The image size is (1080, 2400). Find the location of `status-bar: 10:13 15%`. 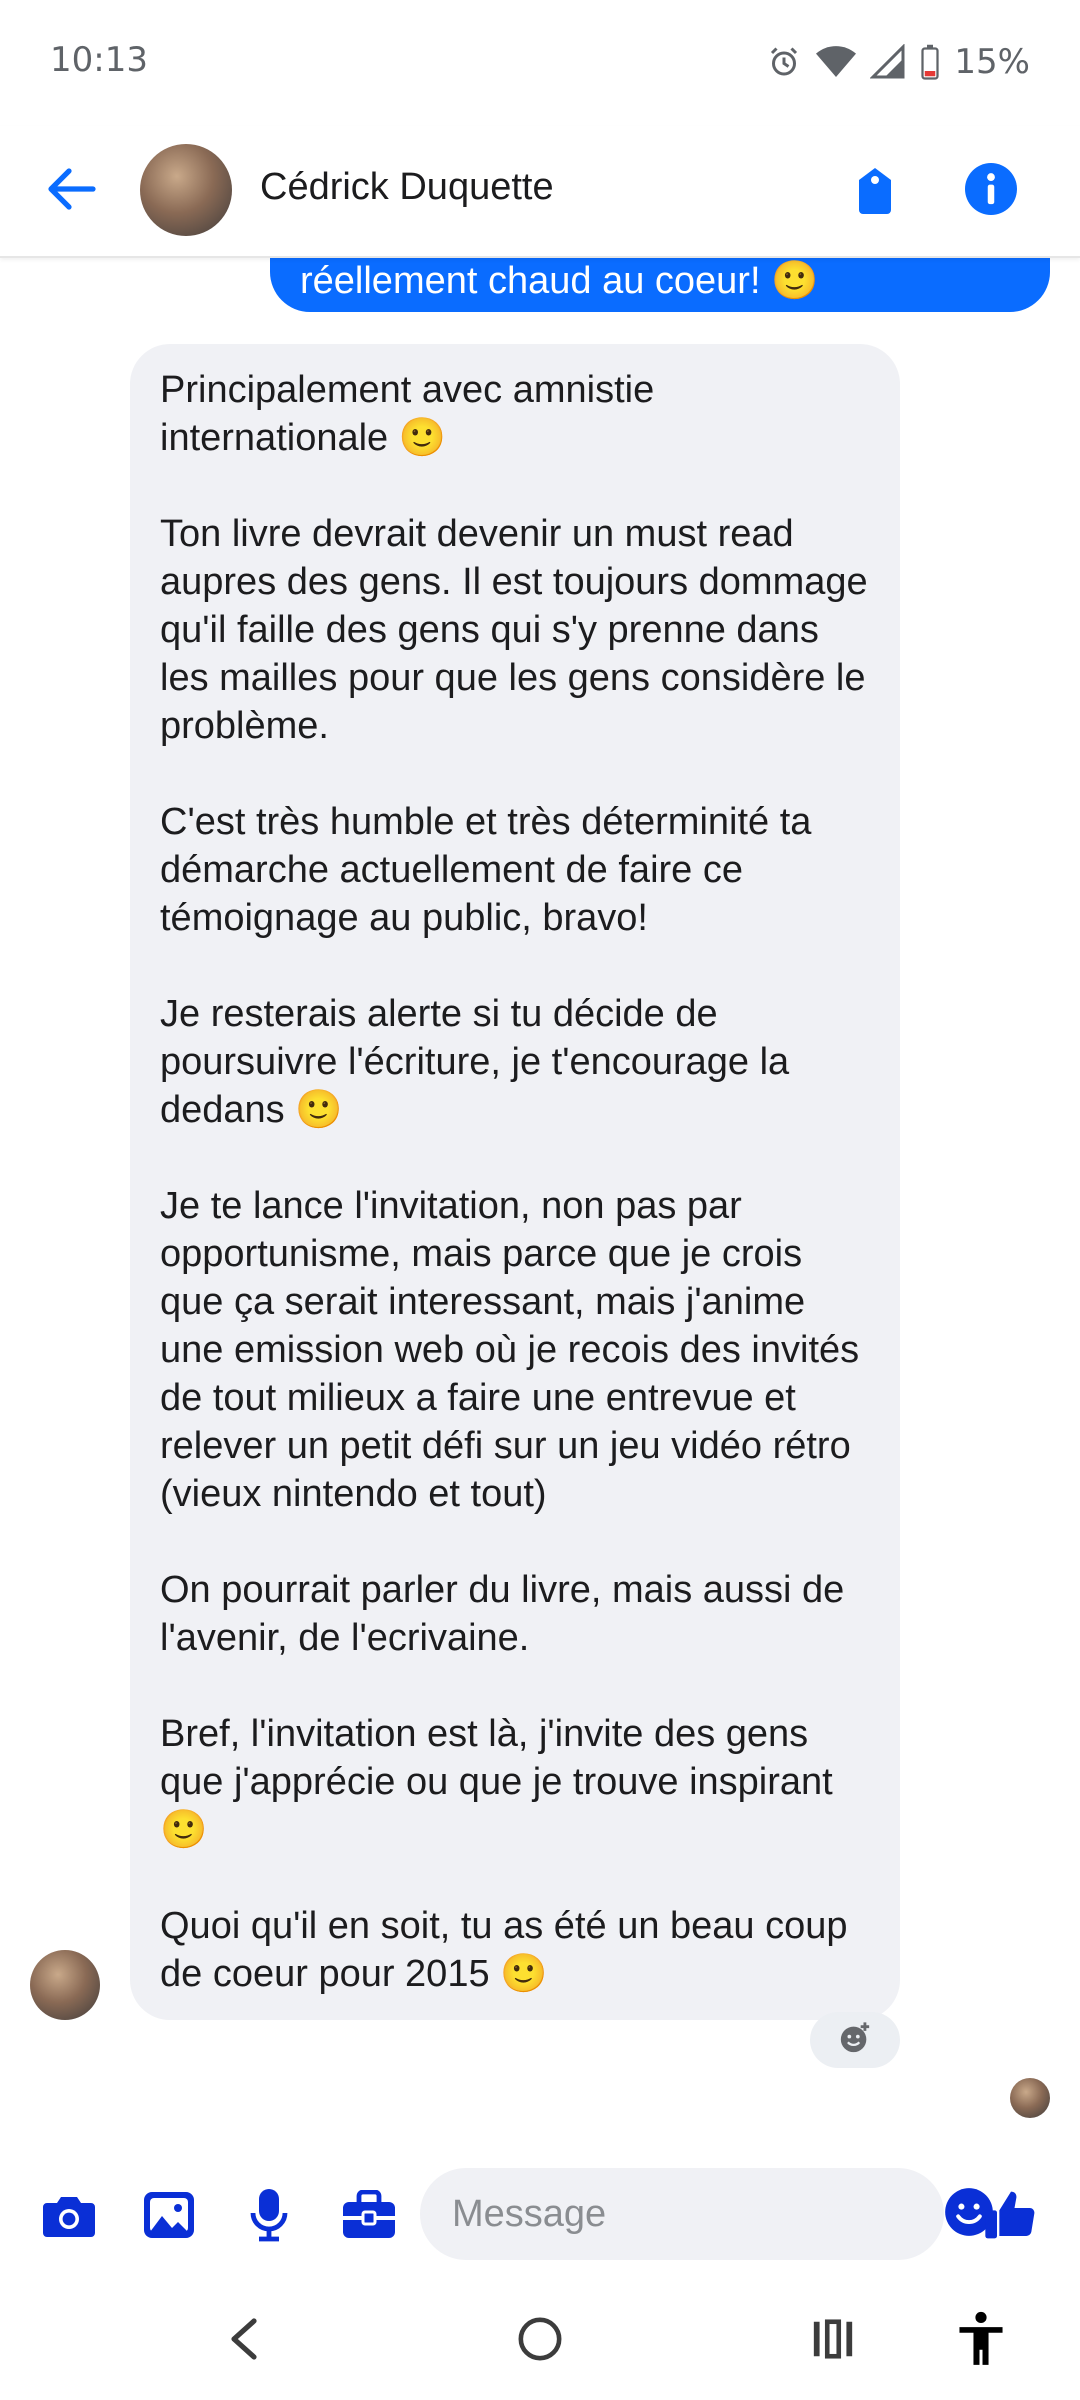

status-bar: 10:13 15% is located at coordinates (540, 63).